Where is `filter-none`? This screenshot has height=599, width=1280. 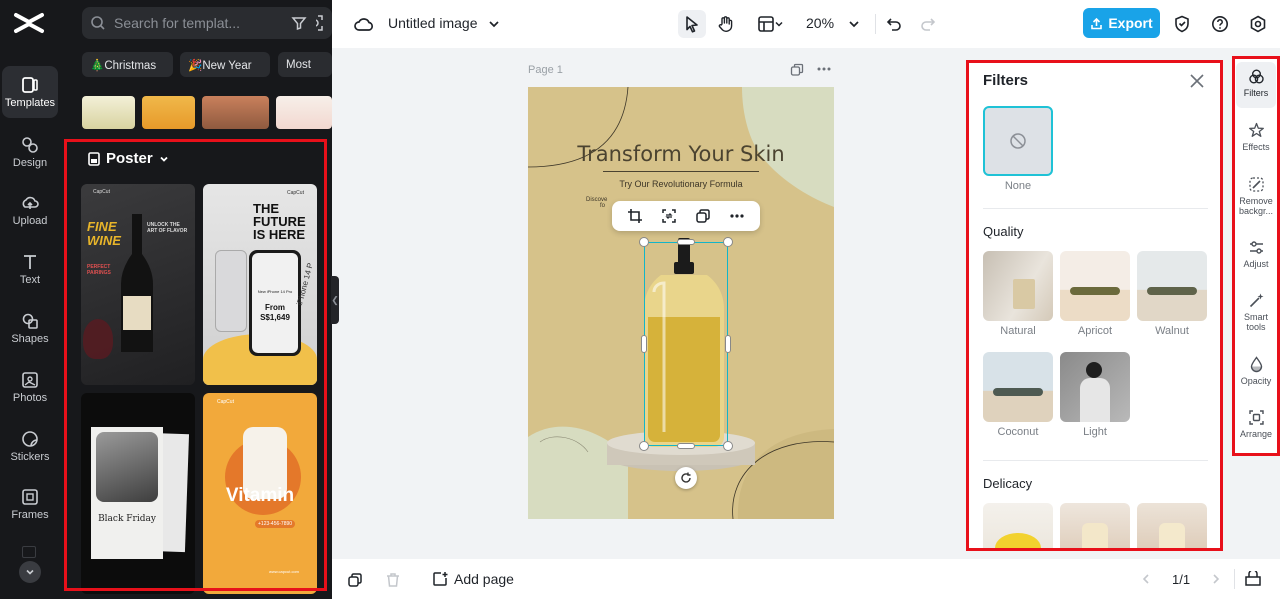
filter-none is located at coordinates (1018, 141).